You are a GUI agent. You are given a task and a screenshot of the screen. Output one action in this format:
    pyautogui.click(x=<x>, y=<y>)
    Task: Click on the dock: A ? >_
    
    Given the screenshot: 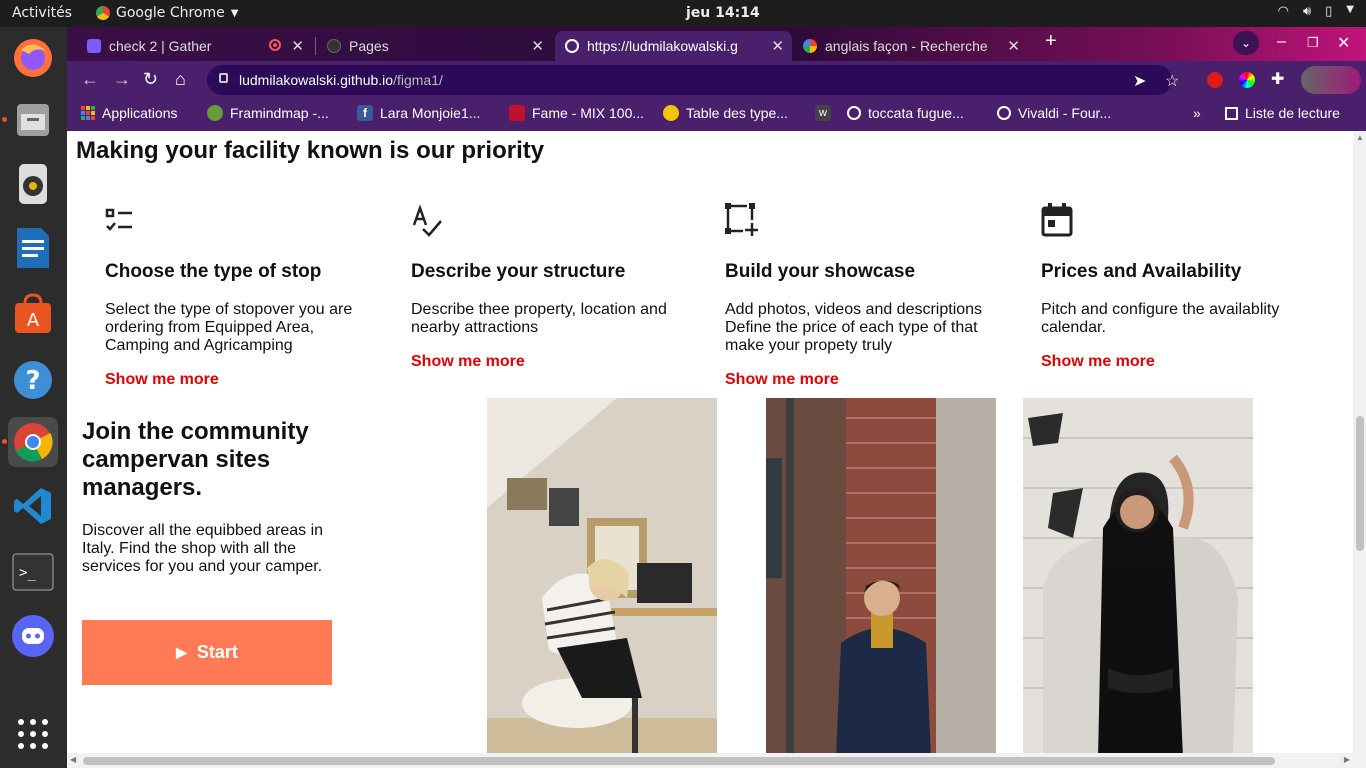 What is the action you would take?
    pyautogui.click(x=33, y=397)
    